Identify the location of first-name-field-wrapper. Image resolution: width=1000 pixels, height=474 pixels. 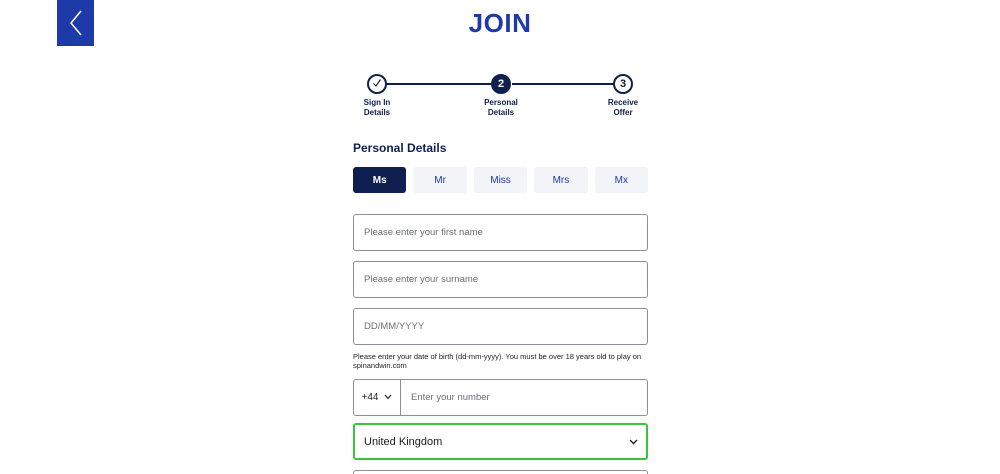
(500, 232).